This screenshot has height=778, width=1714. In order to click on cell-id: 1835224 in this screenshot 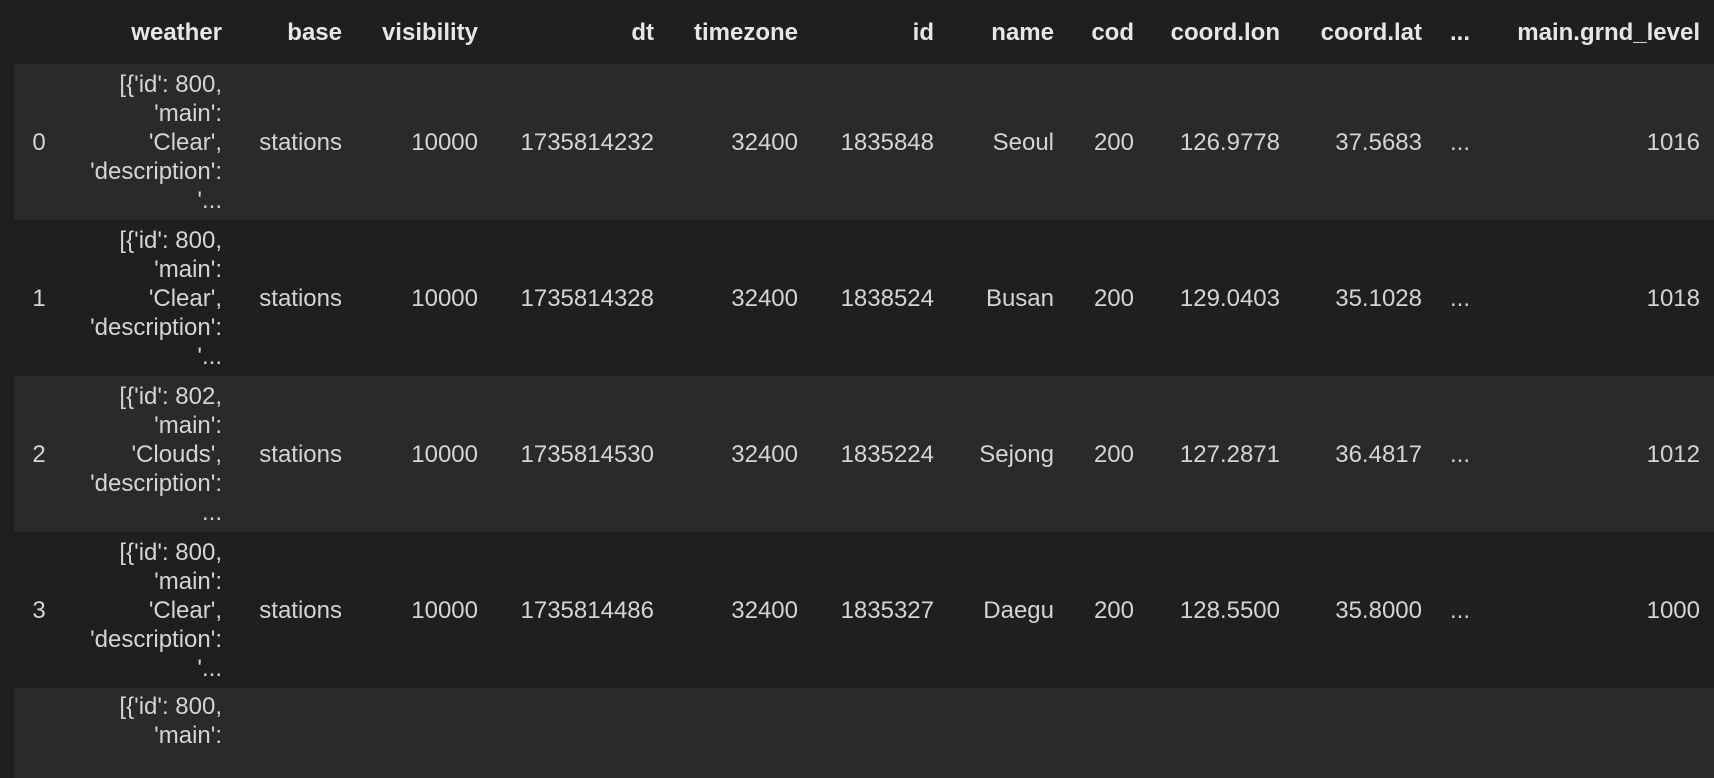, I will do `click(887, 454)`.